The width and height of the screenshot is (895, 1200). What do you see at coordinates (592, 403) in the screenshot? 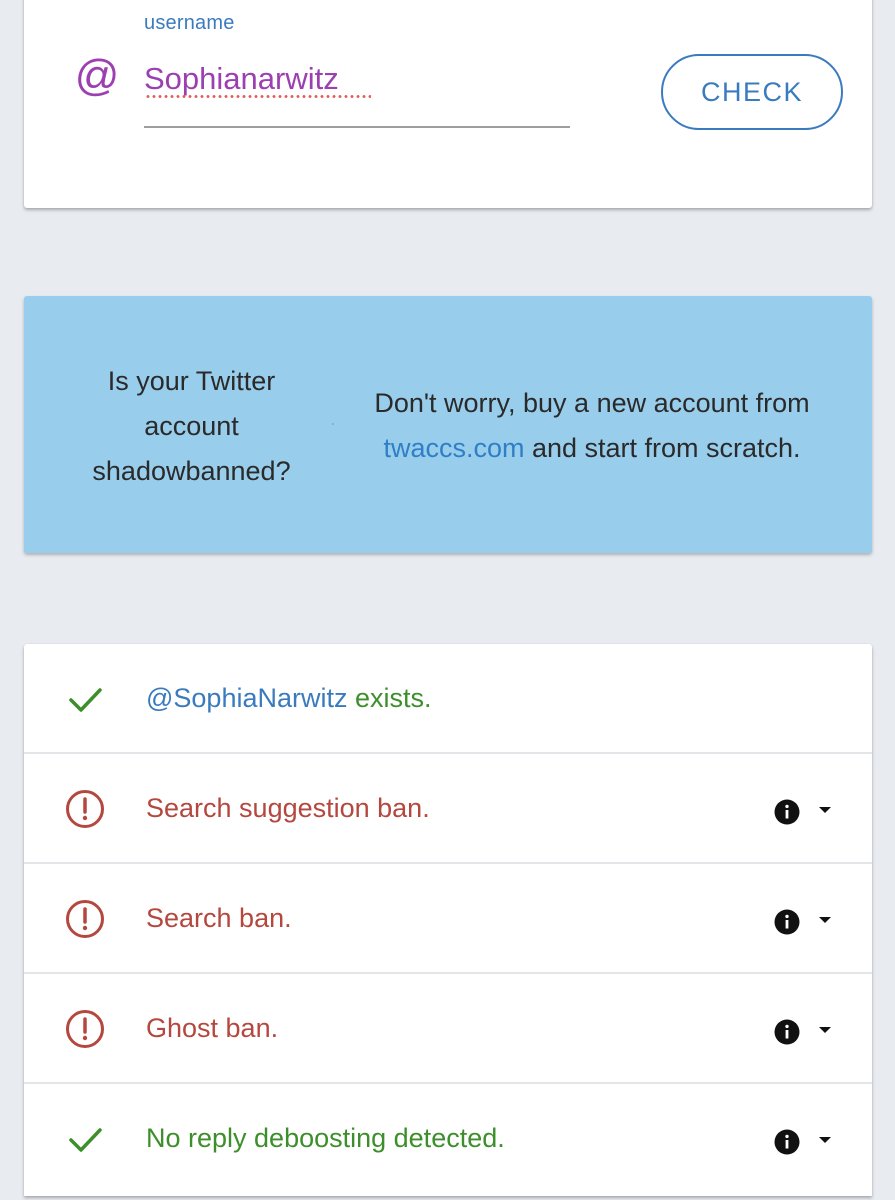
I see `ad-pitch-before: Don't worry, buy a new account from` at bounding box center [592, 403].